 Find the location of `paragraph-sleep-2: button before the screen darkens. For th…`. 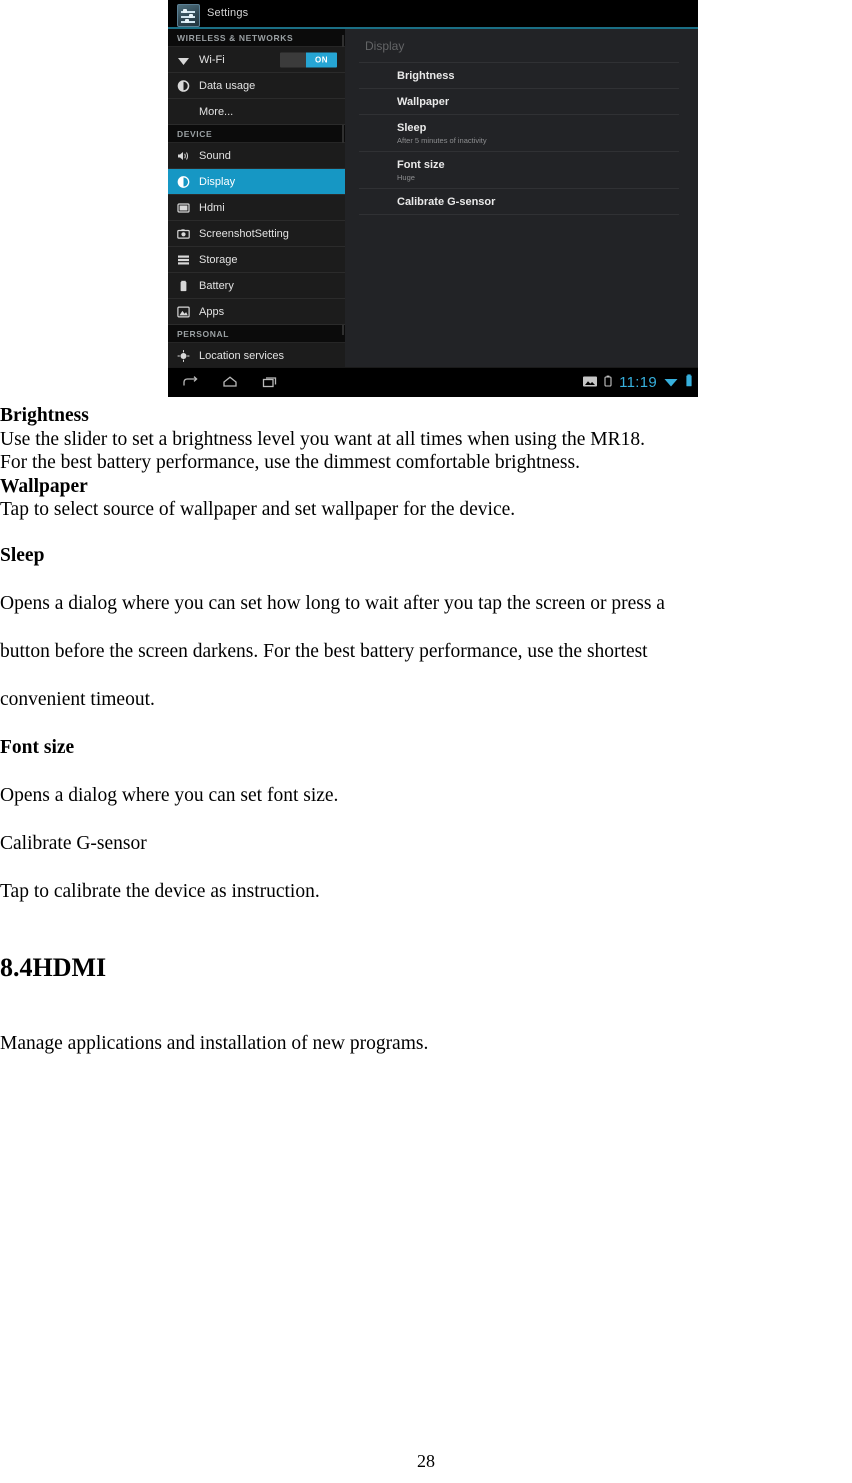

paragraph-sleep-2: button before the screen darkens. For th… is located at coordinates (324, 651).